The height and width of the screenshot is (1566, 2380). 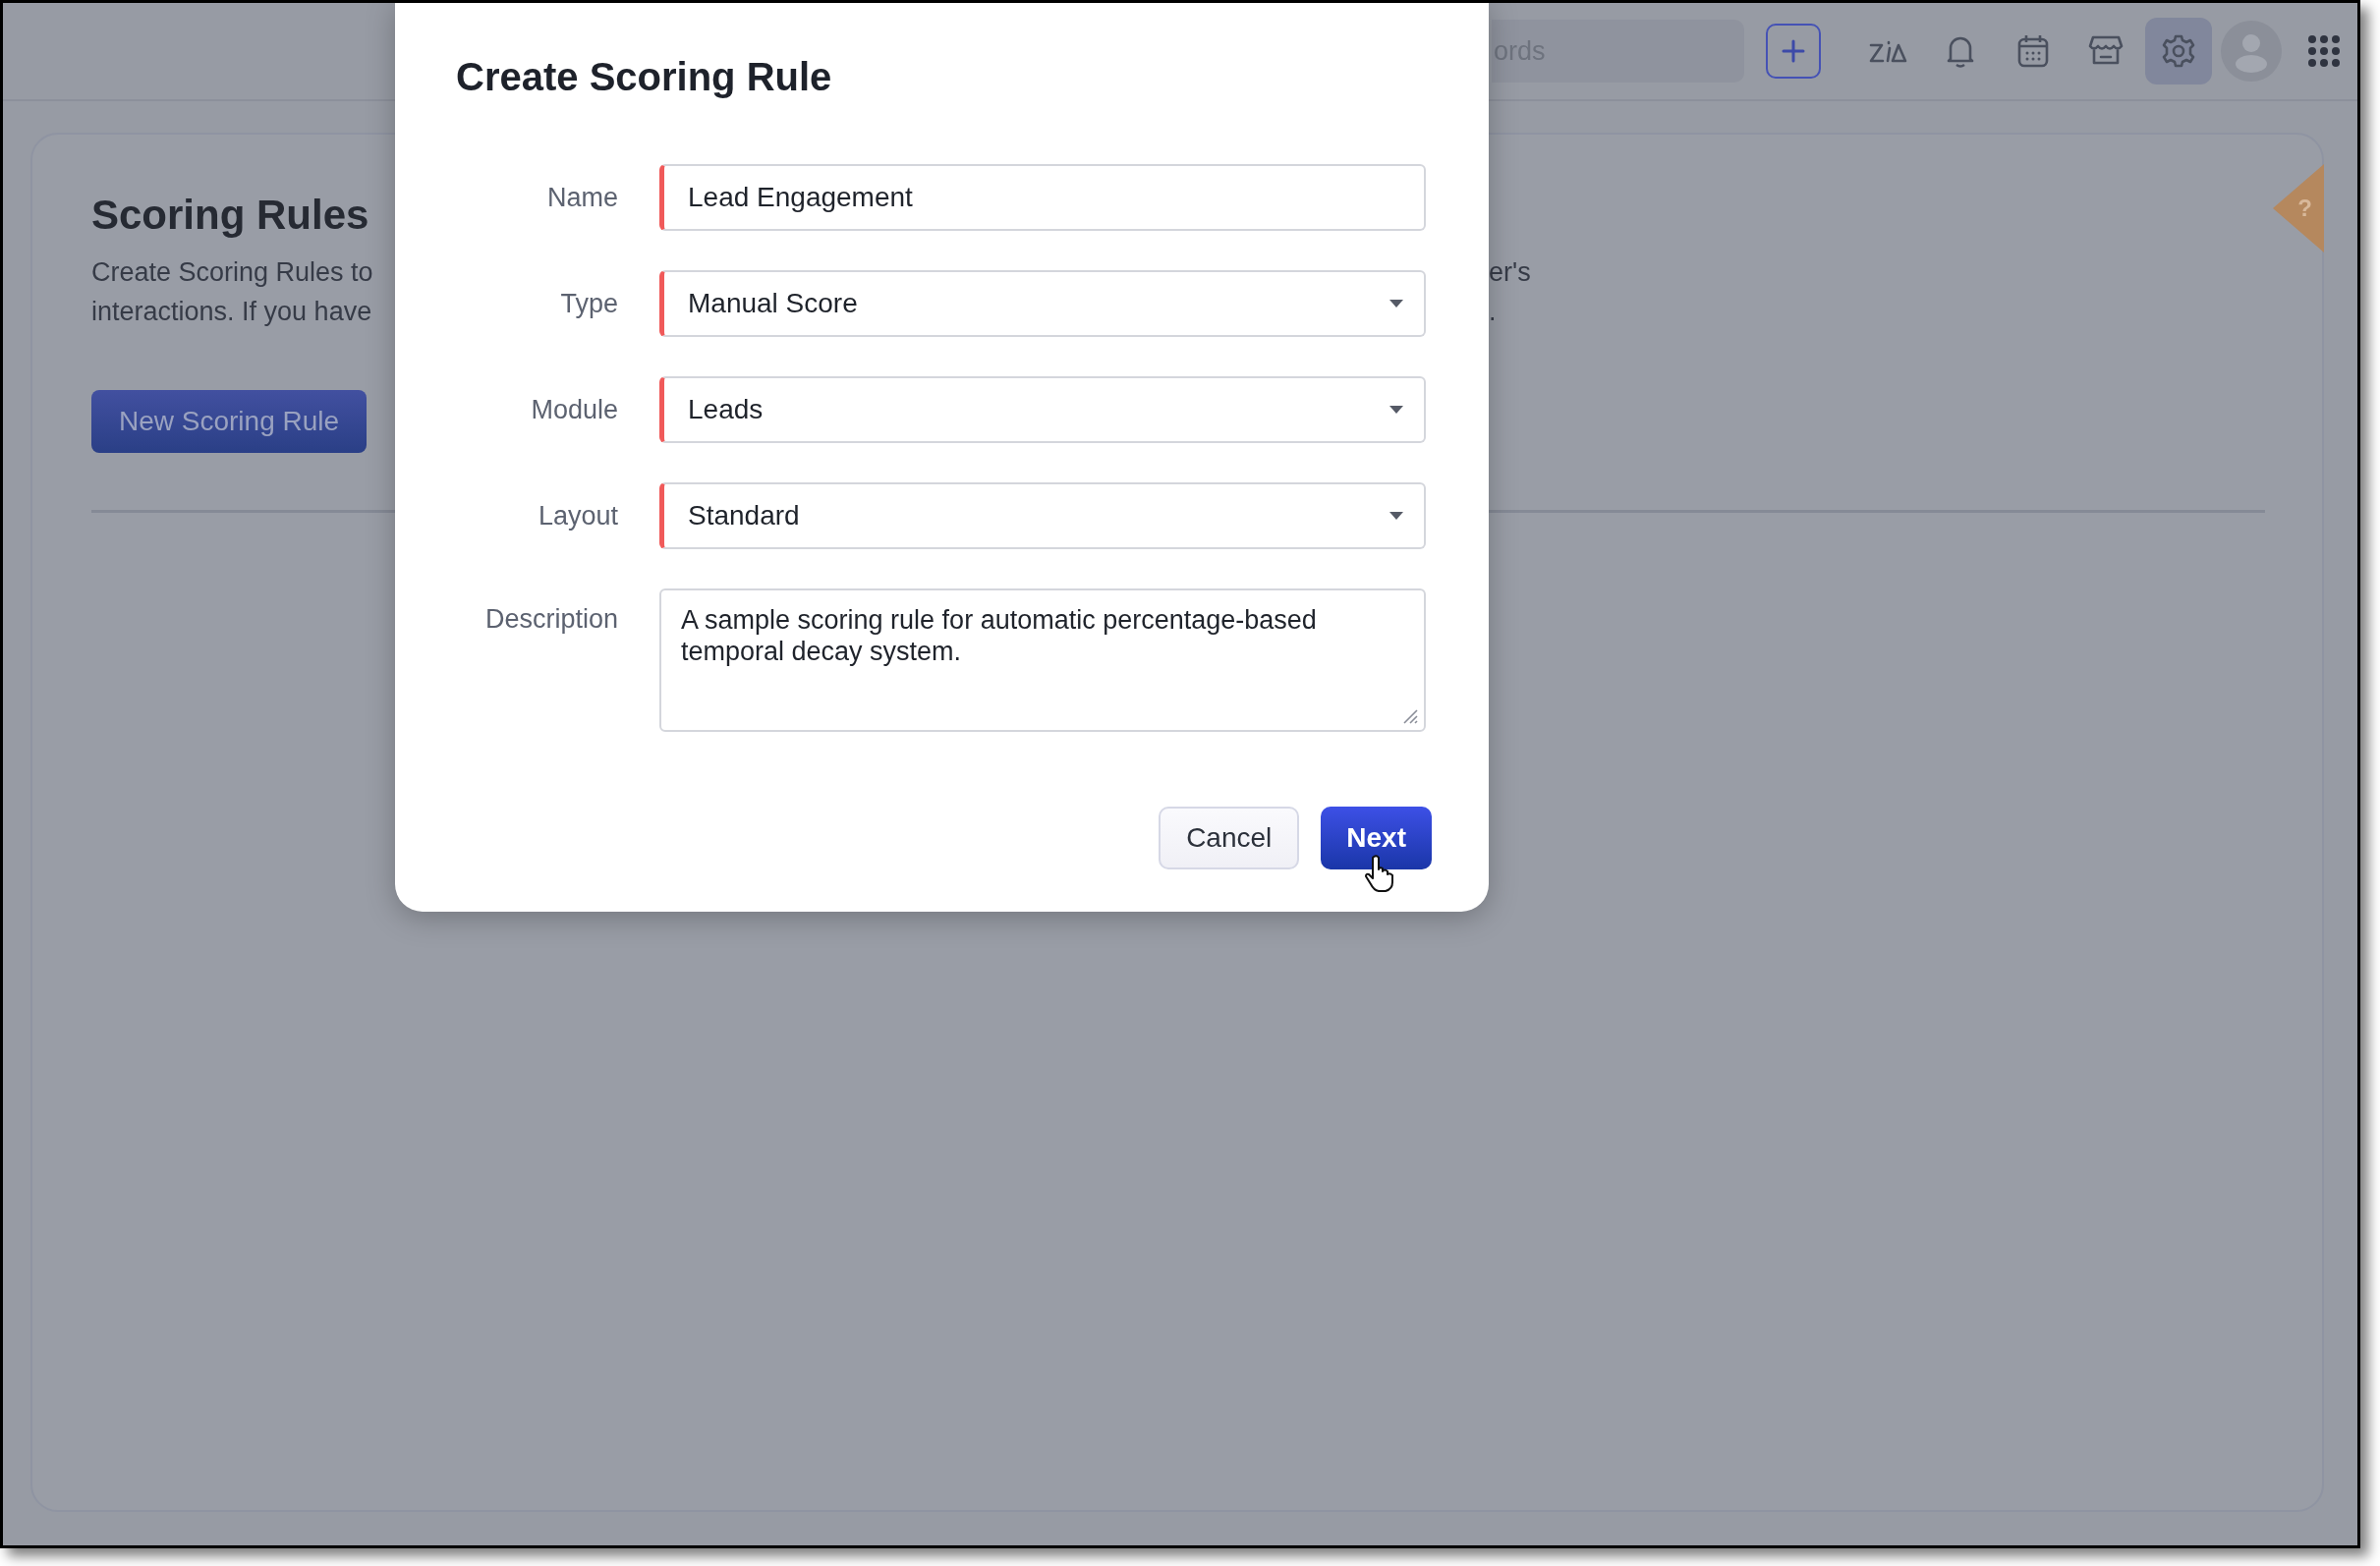 What do you see at coordinates (2033, 51) in the screenshot?
I see `calendar-icon` at bounding box center [2033, 51].